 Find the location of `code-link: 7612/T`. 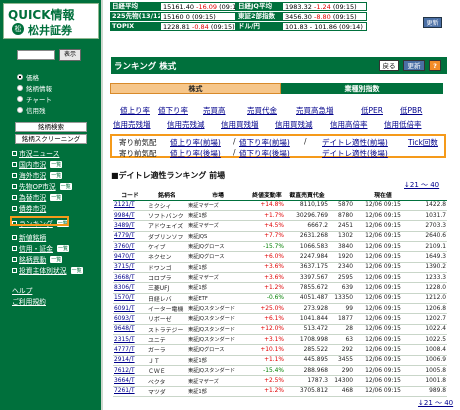

code-link: 7612/T is located at coordinates (130, 371).